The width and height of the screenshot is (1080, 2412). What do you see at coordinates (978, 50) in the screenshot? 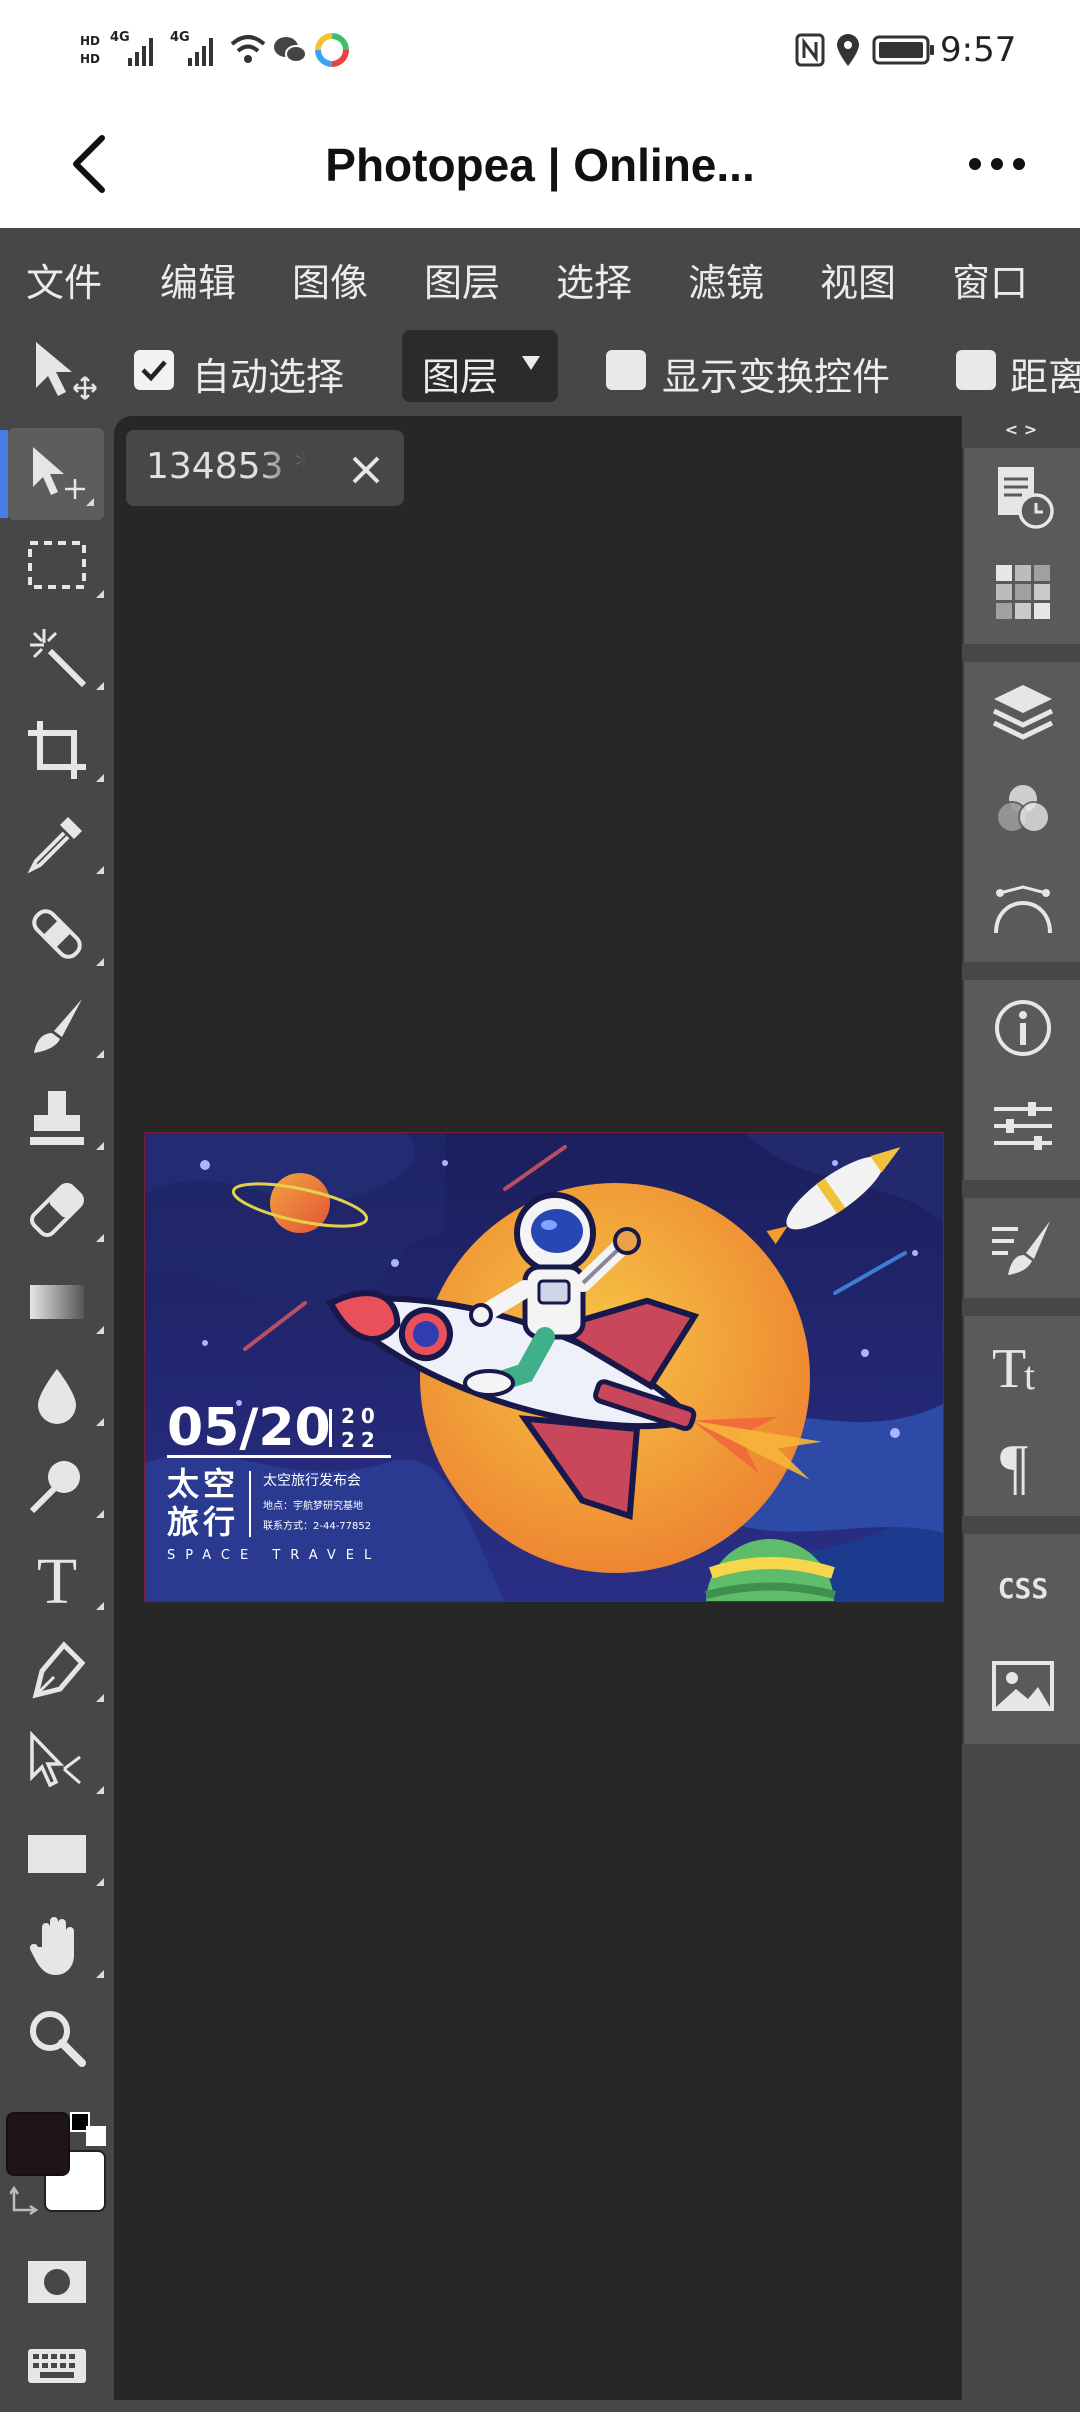
I see `clock: 9:57` at bounding box center [978, 50].